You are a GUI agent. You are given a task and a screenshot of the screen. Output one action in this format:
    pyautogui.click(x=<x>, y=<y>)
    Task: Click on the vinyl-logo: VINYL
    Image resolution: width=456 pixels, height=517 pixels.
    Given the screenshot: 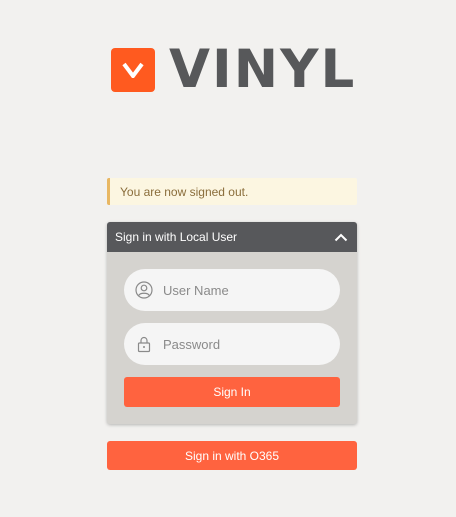 What is the action you would take?
    pyautogui.click(x=234, y=69)
    